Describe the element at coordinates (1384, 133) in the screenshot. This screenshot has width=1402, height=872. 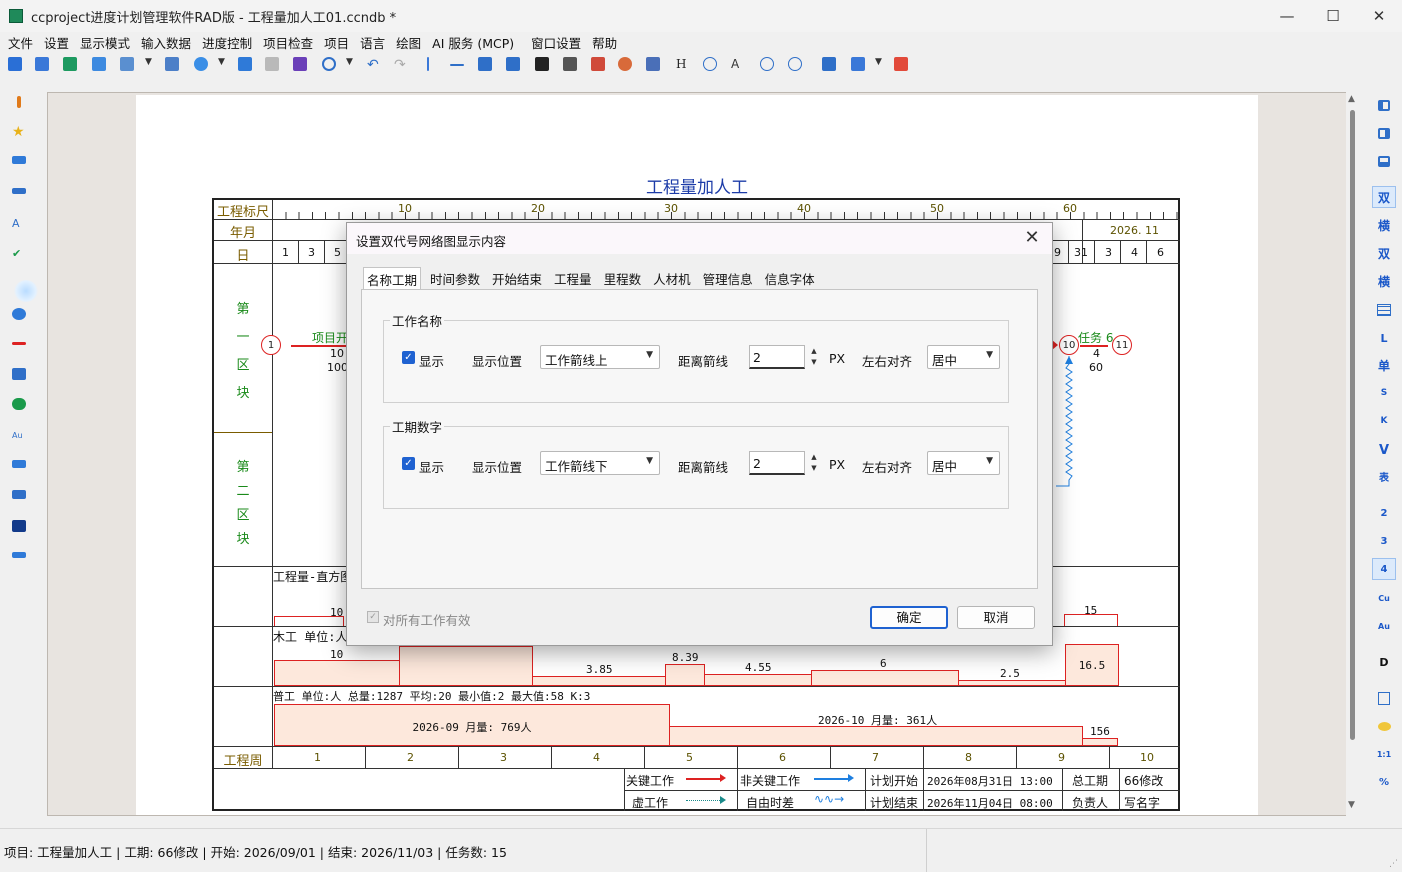
I see `panel-right-icon` at that location.